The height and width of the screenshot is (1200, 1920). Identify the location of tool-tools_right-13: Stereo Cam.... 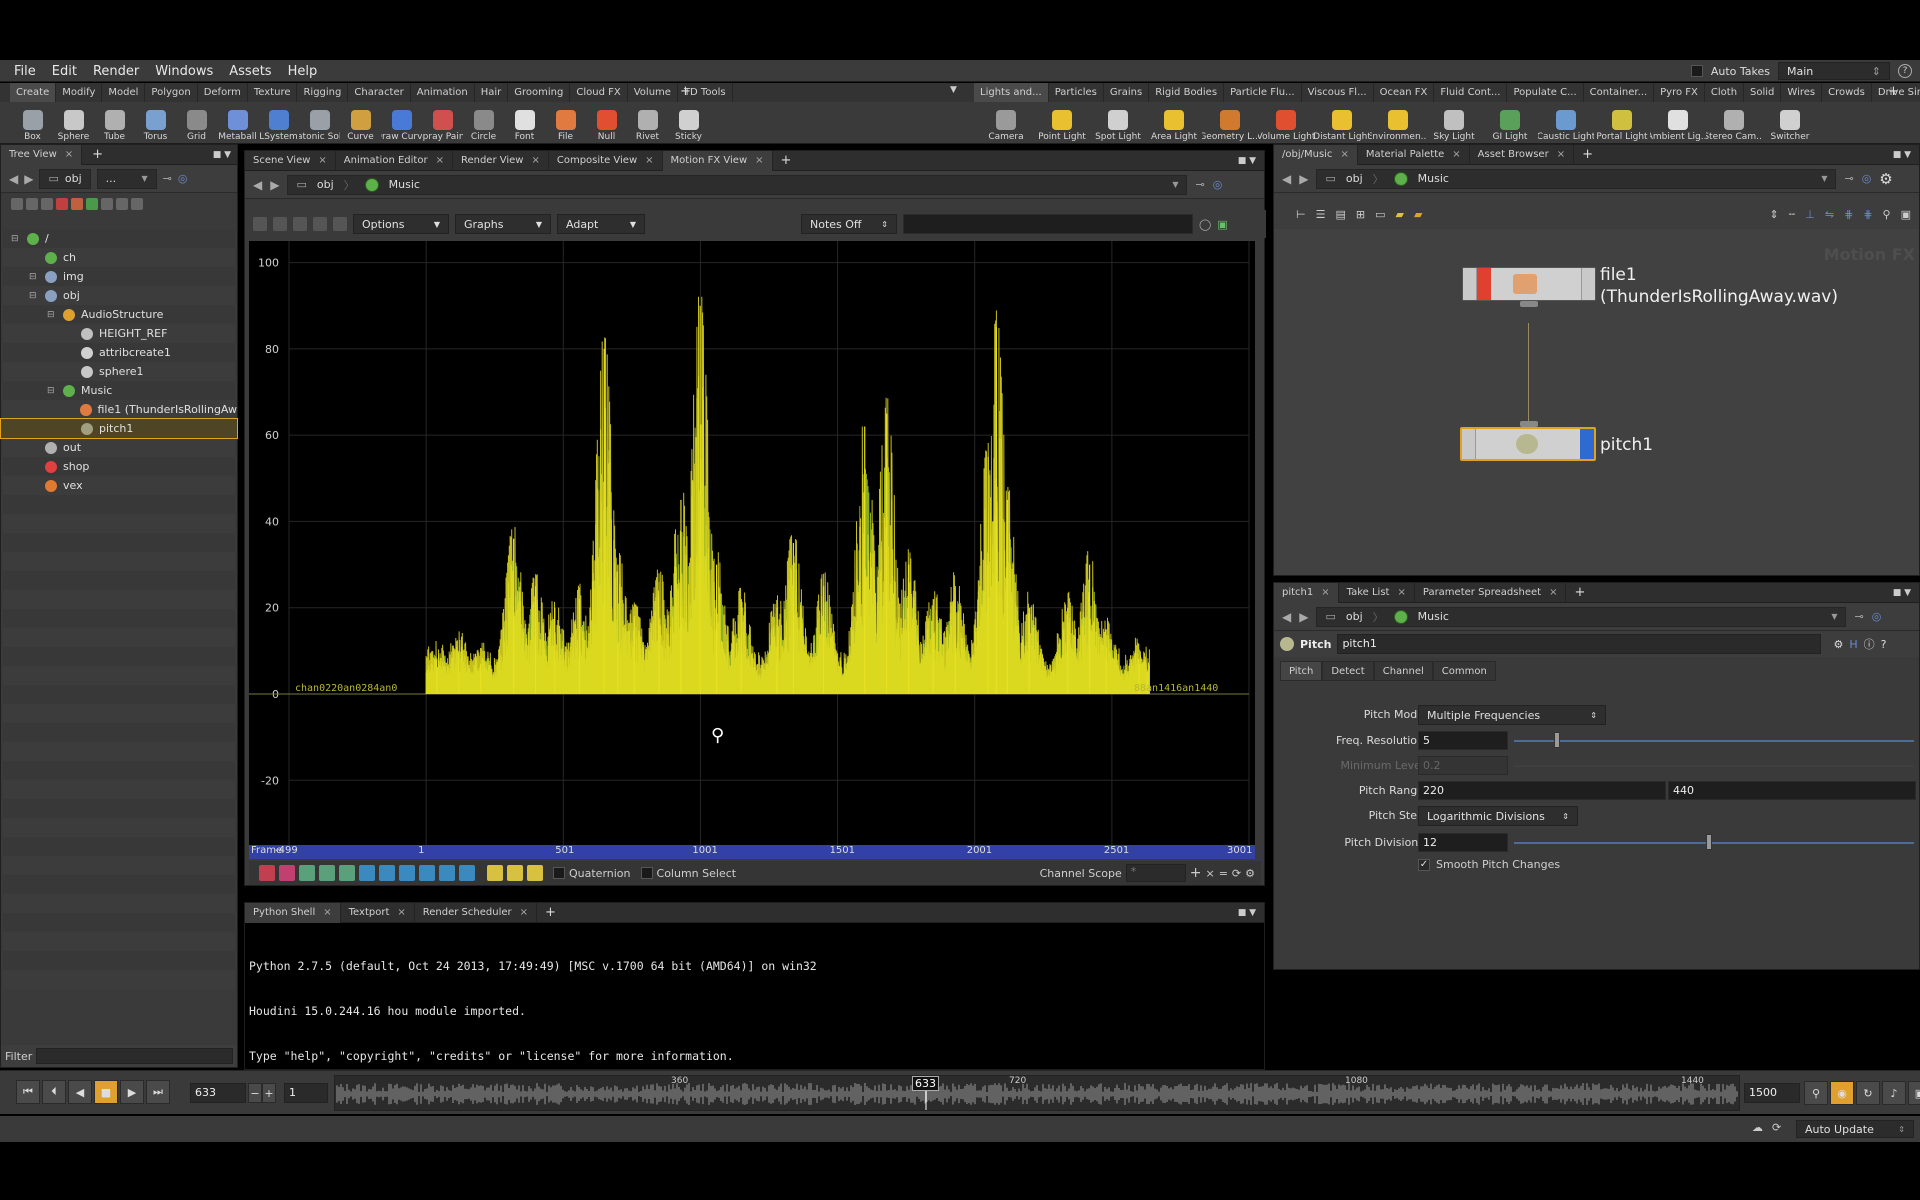
(1734, 123).